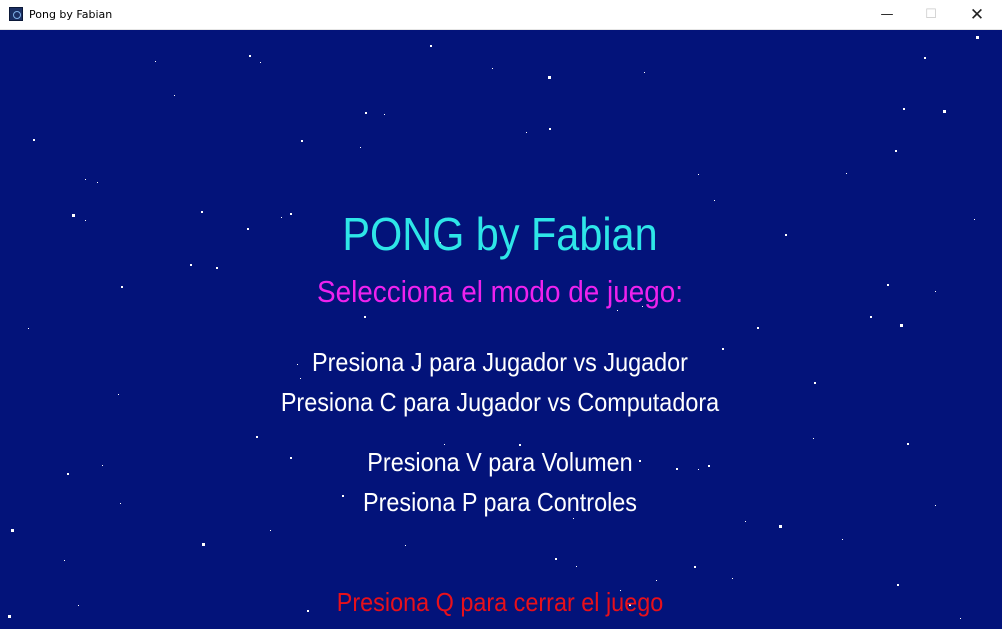  Describe the element at coordinates (500, 362) in the screenshot. I see `option-player-vs-player: Presiona J para Jugador vs Jugador` at that location.